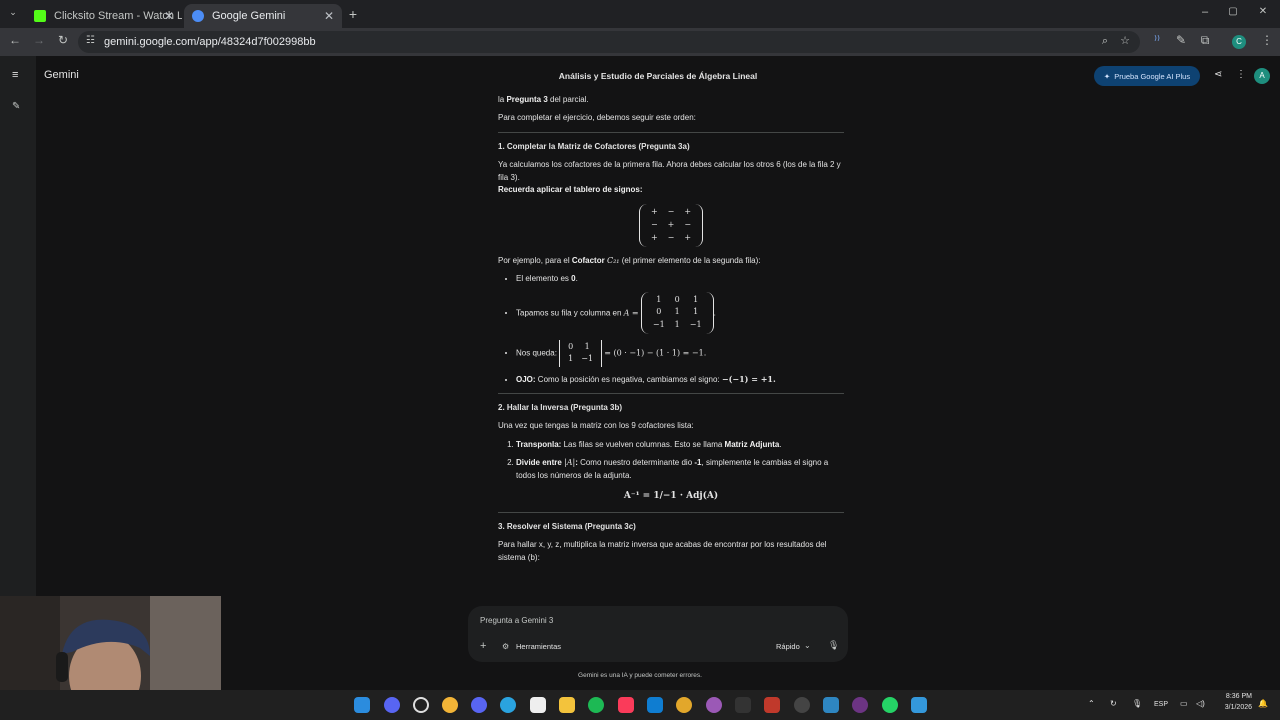 The width and height of the screenshot is (1280, 720). What do you see at coordinates (1205, 12) in the screenshot?
I see `minimize-icon: –` at bounding box center [1205, 12].